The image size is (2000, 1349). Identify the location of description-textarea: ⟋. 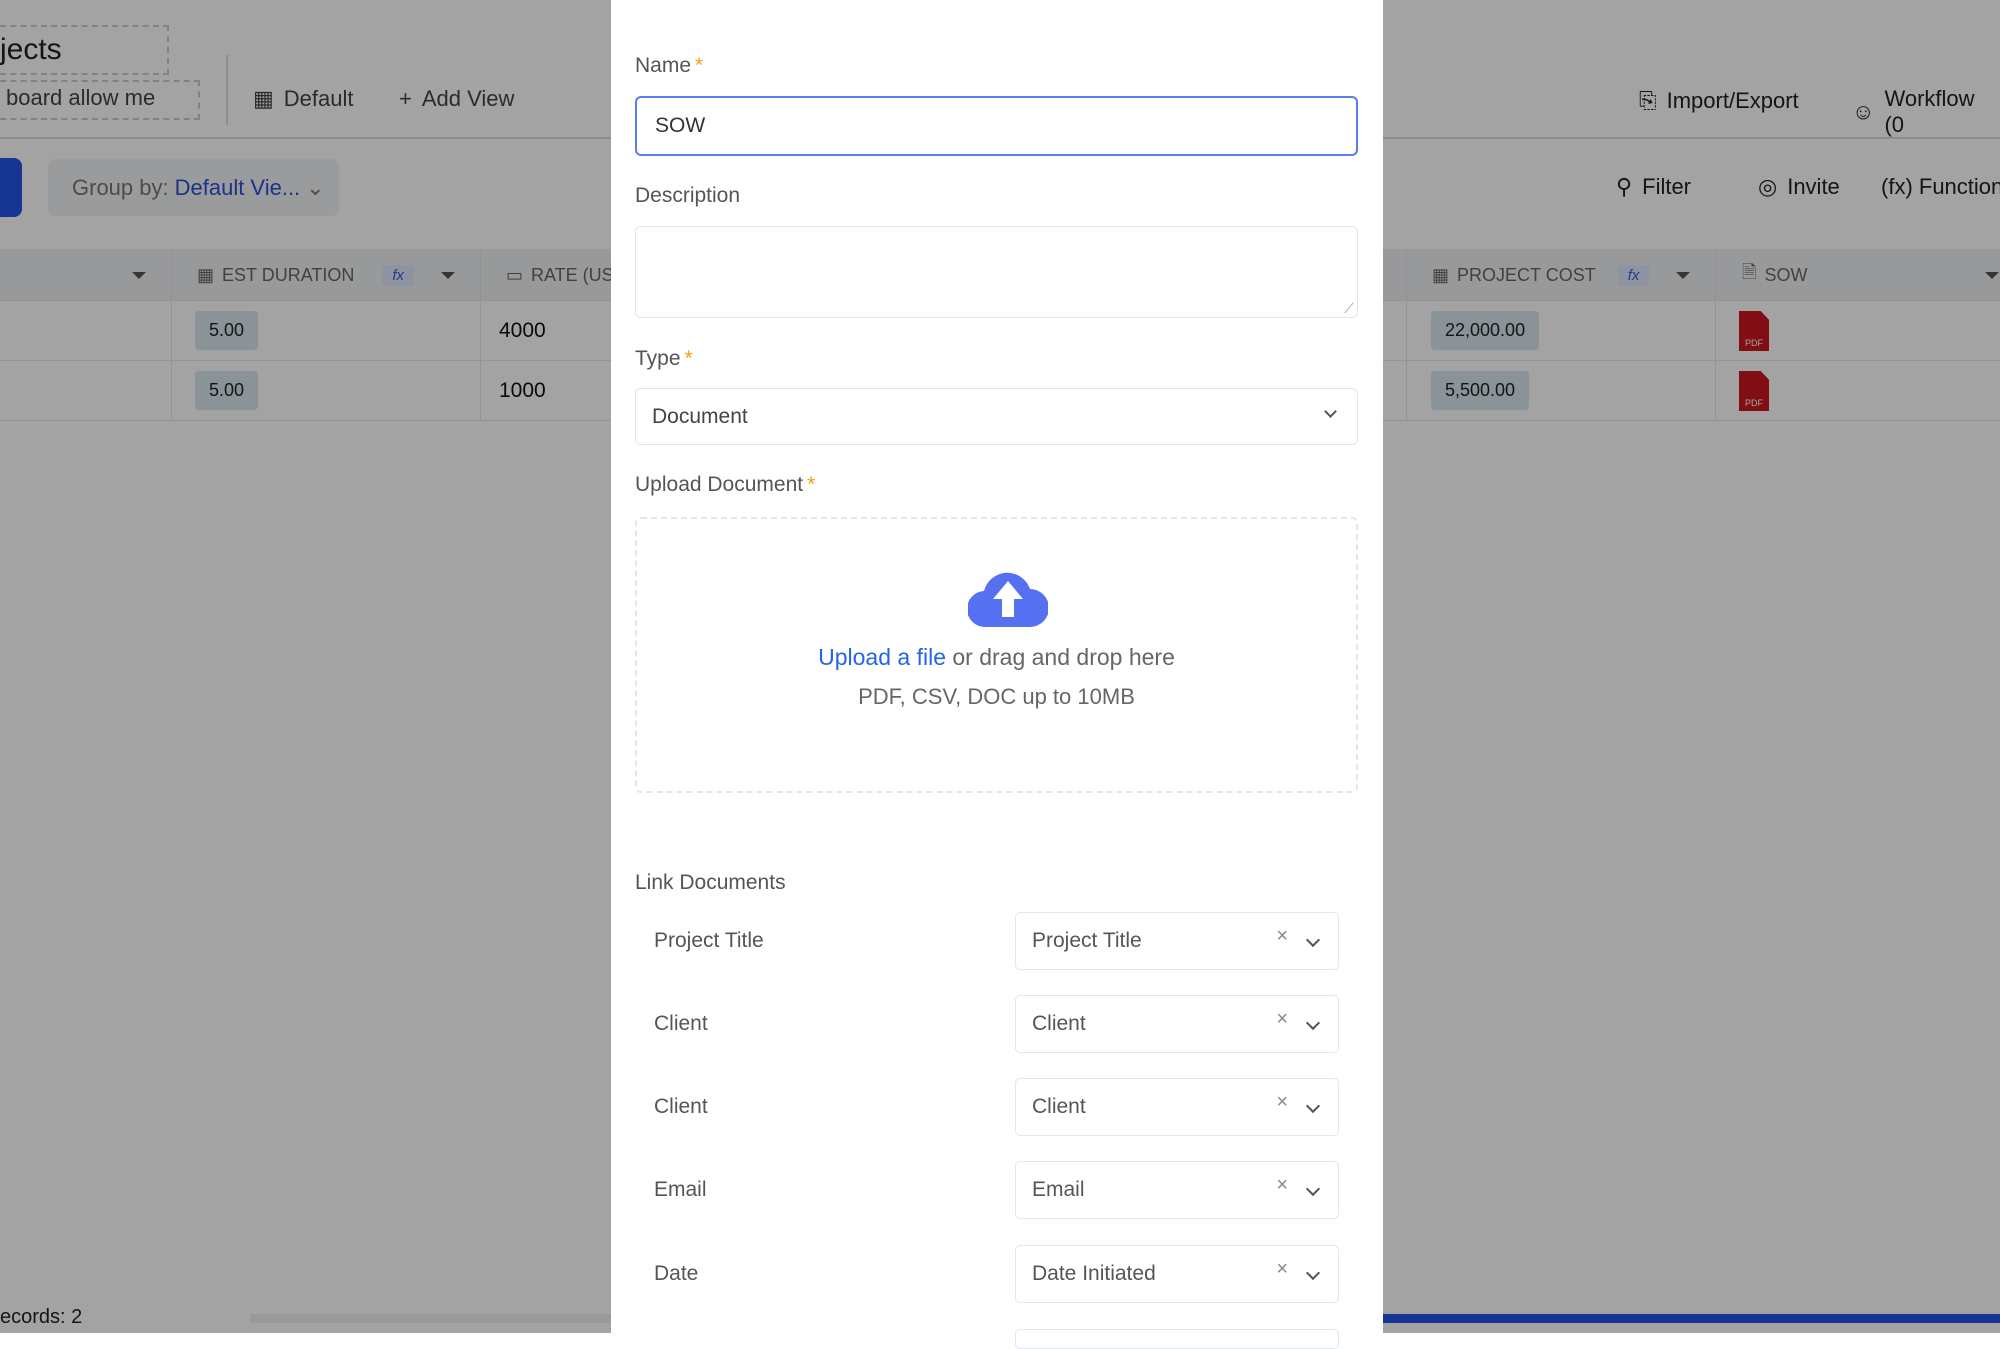
(996, 272).